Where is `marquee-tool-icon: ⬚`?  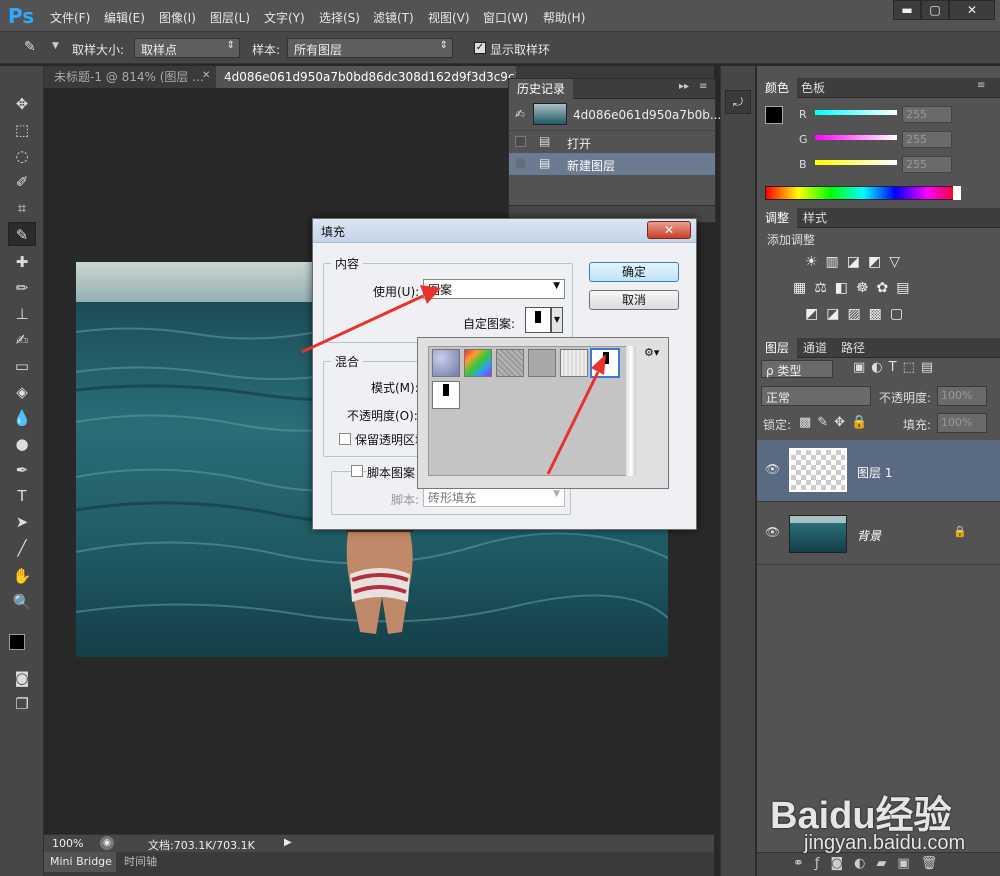
marquee-tool-icon: ⬚ is located at coordinates (22, 130).